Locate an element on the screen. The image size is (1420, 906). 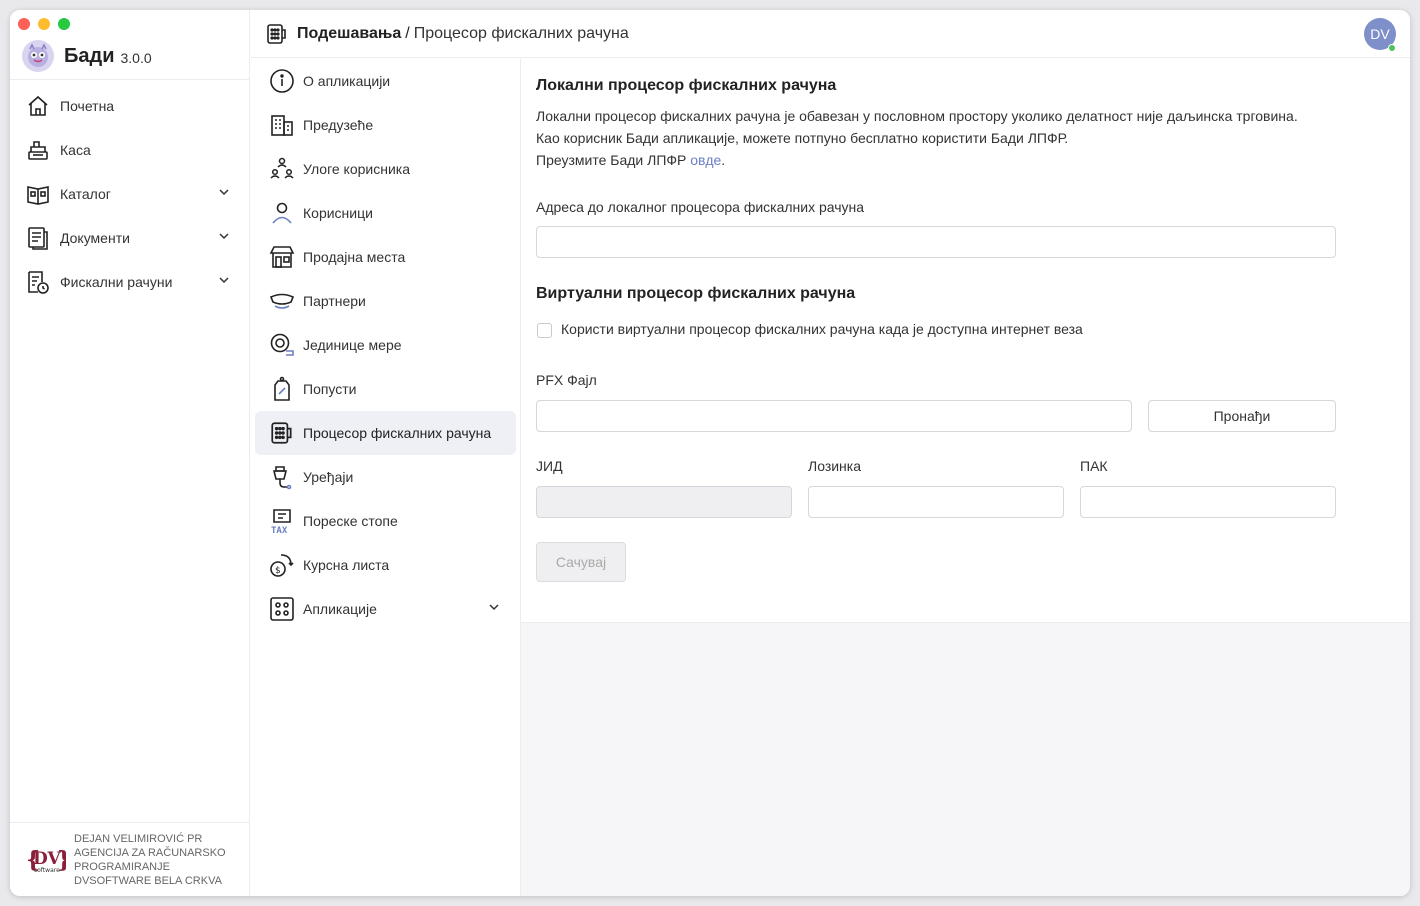
nav-item-catalog: Каталог is located at coordinates (130, 194).